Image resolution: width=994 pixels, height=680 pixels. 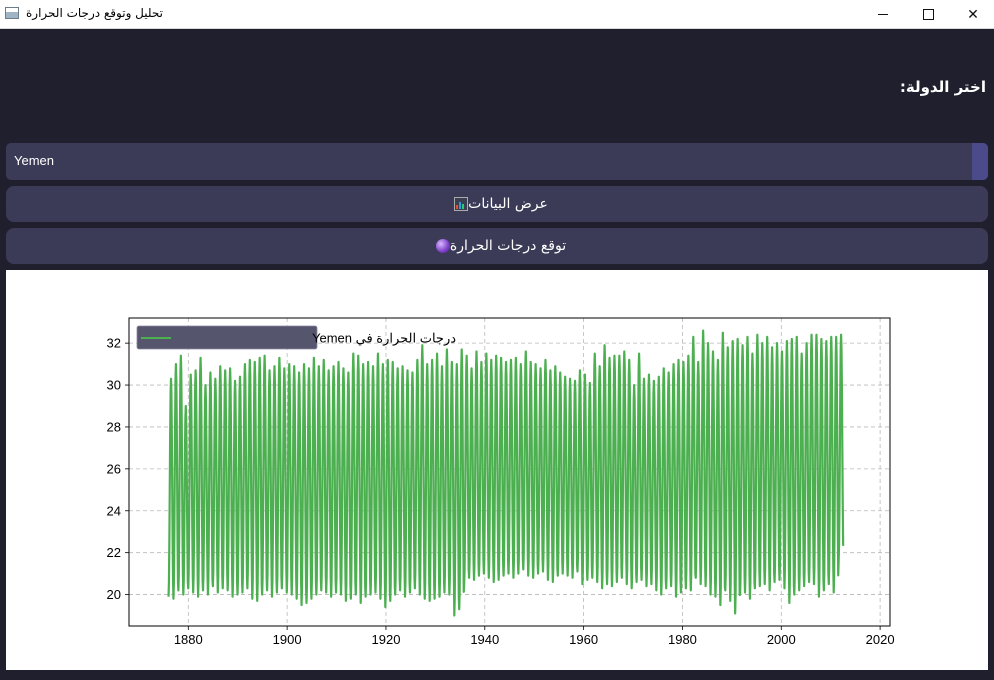 What do you see at coordinates (114, 385) in the screenshot?
I see `y-tick-label: 30` at bounding box center [114, 385].